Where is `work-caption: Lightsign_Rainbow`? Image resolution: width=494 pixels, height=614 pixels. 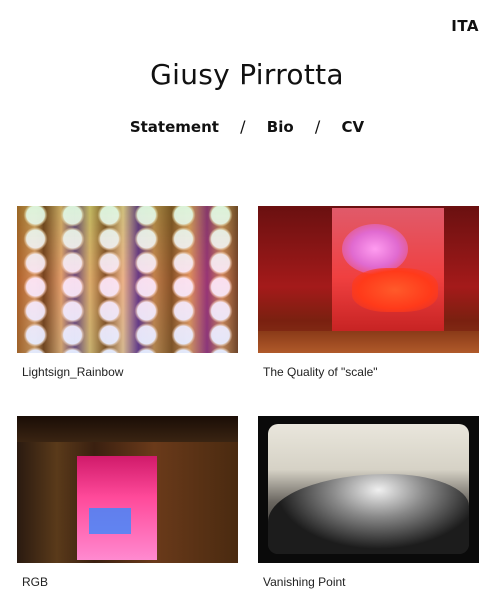 work-caption: Lightsign_Rainbow is located at coordinates (127, 372).